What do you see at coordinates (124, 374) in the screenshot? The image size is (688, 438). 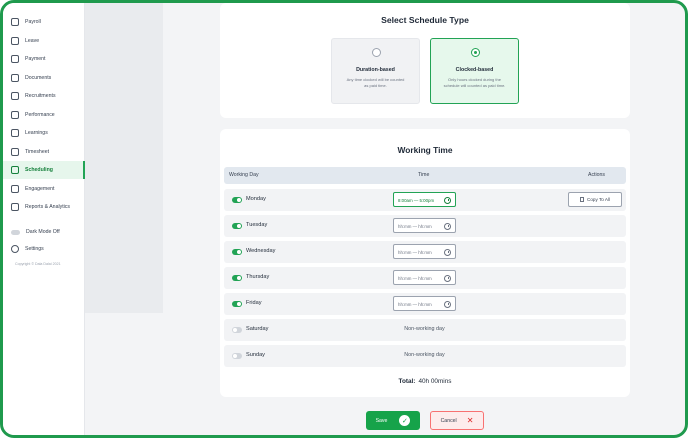 I see `secondary-panel-footer` at bounding box center [124, 374].